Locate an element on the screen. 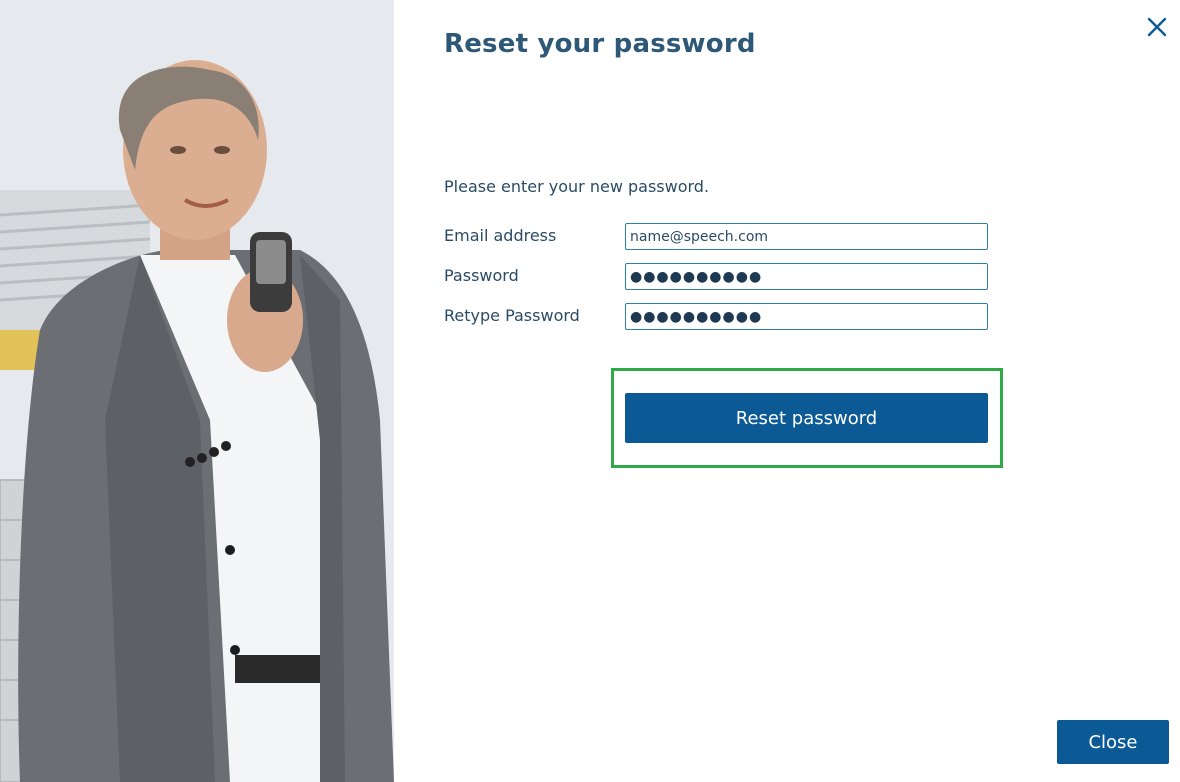  retype-password-field: ●●●●●●●●●● is located at coordinates (806, 316).